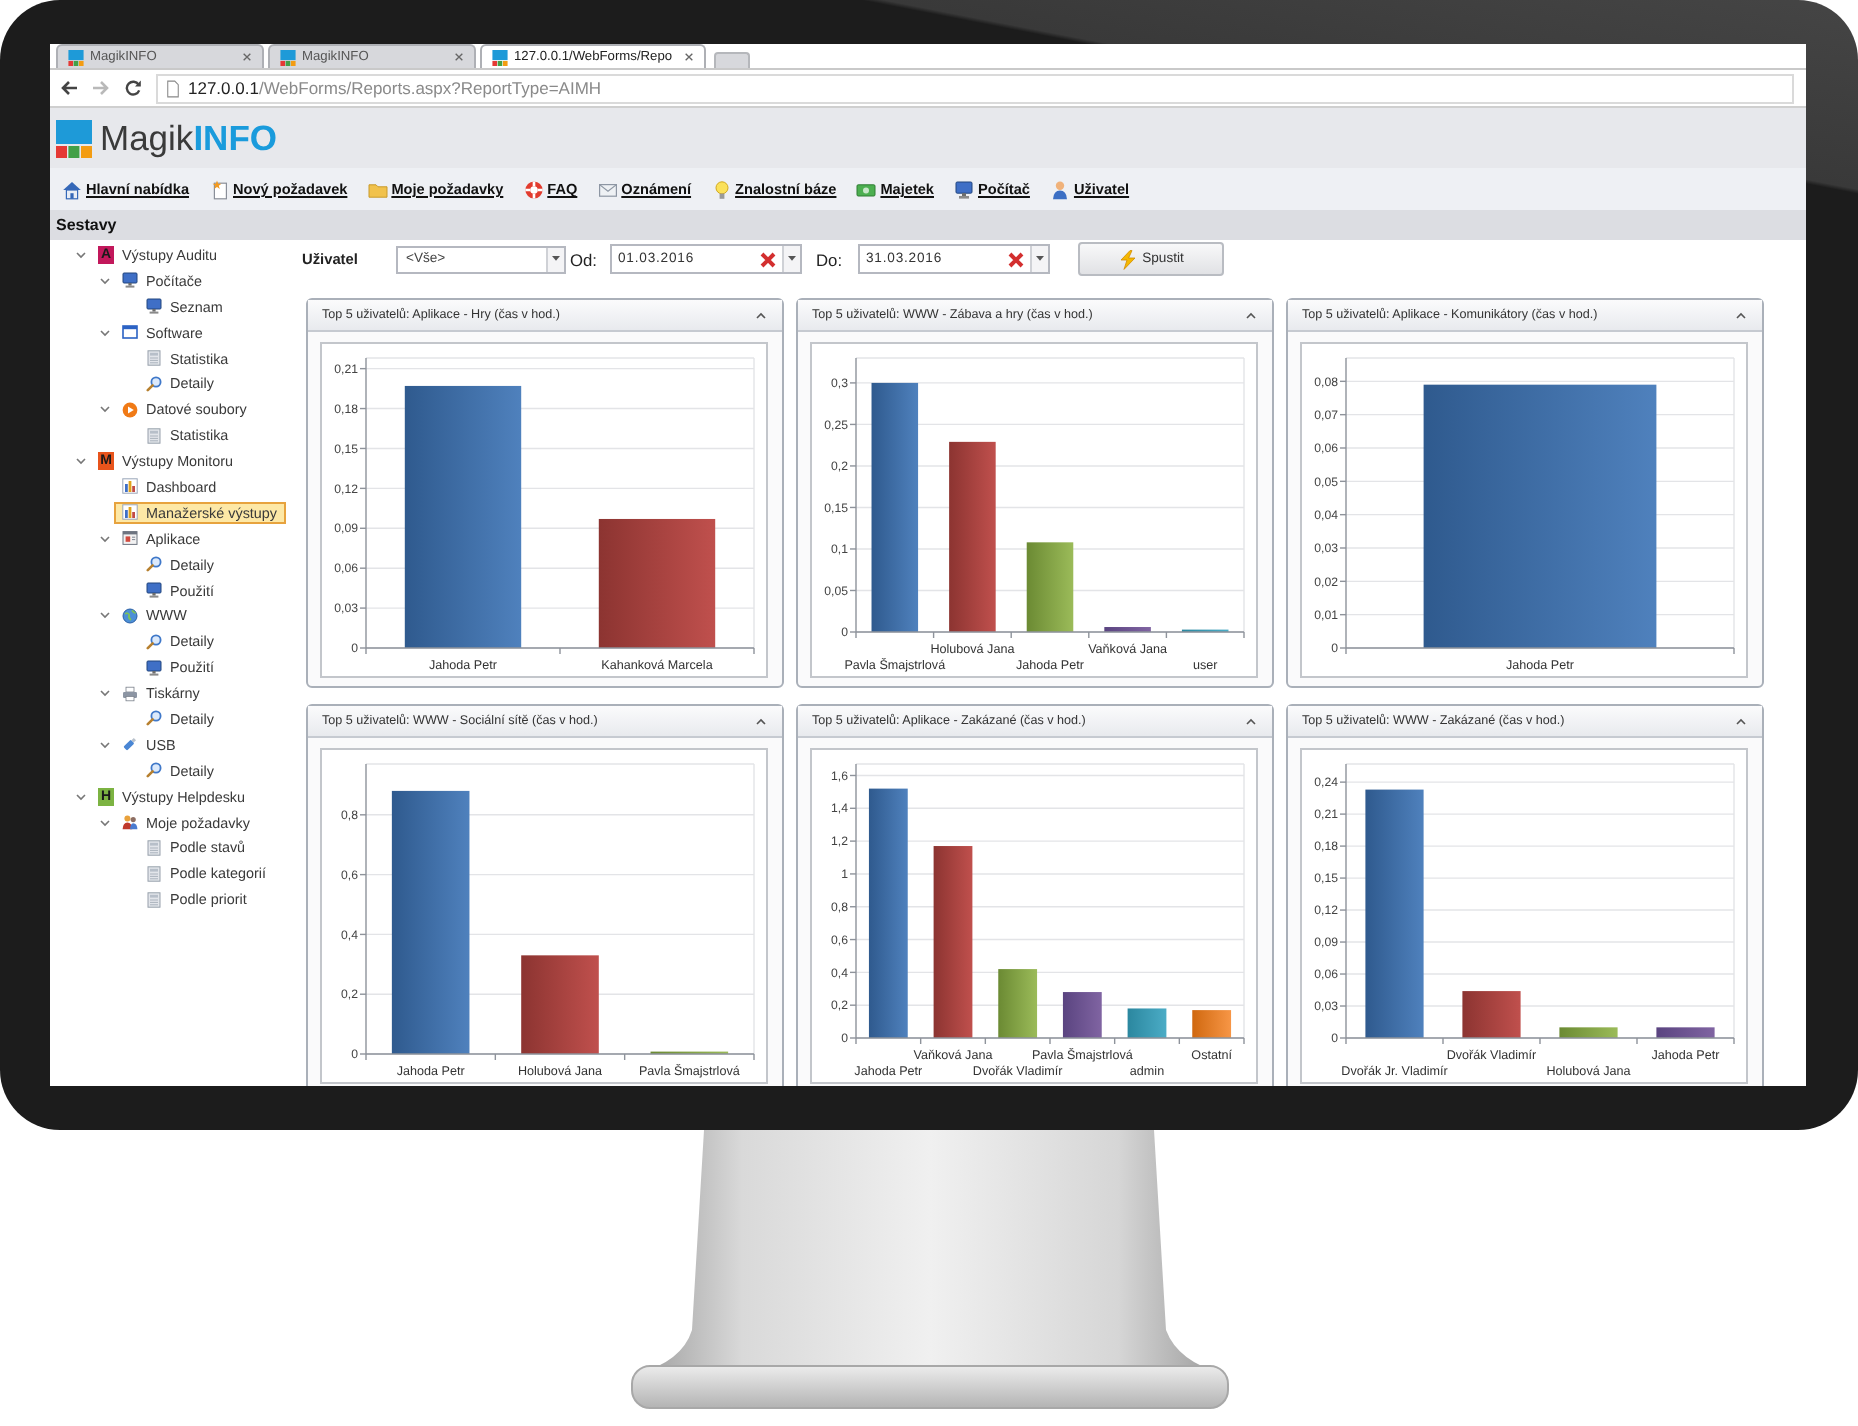 Image resolution: width=1858 pixels, height=1426 pixels. What do you see at coordinates (173, 88) in the screenshot?
I see `page-icon` at bounding box center [173, 88].